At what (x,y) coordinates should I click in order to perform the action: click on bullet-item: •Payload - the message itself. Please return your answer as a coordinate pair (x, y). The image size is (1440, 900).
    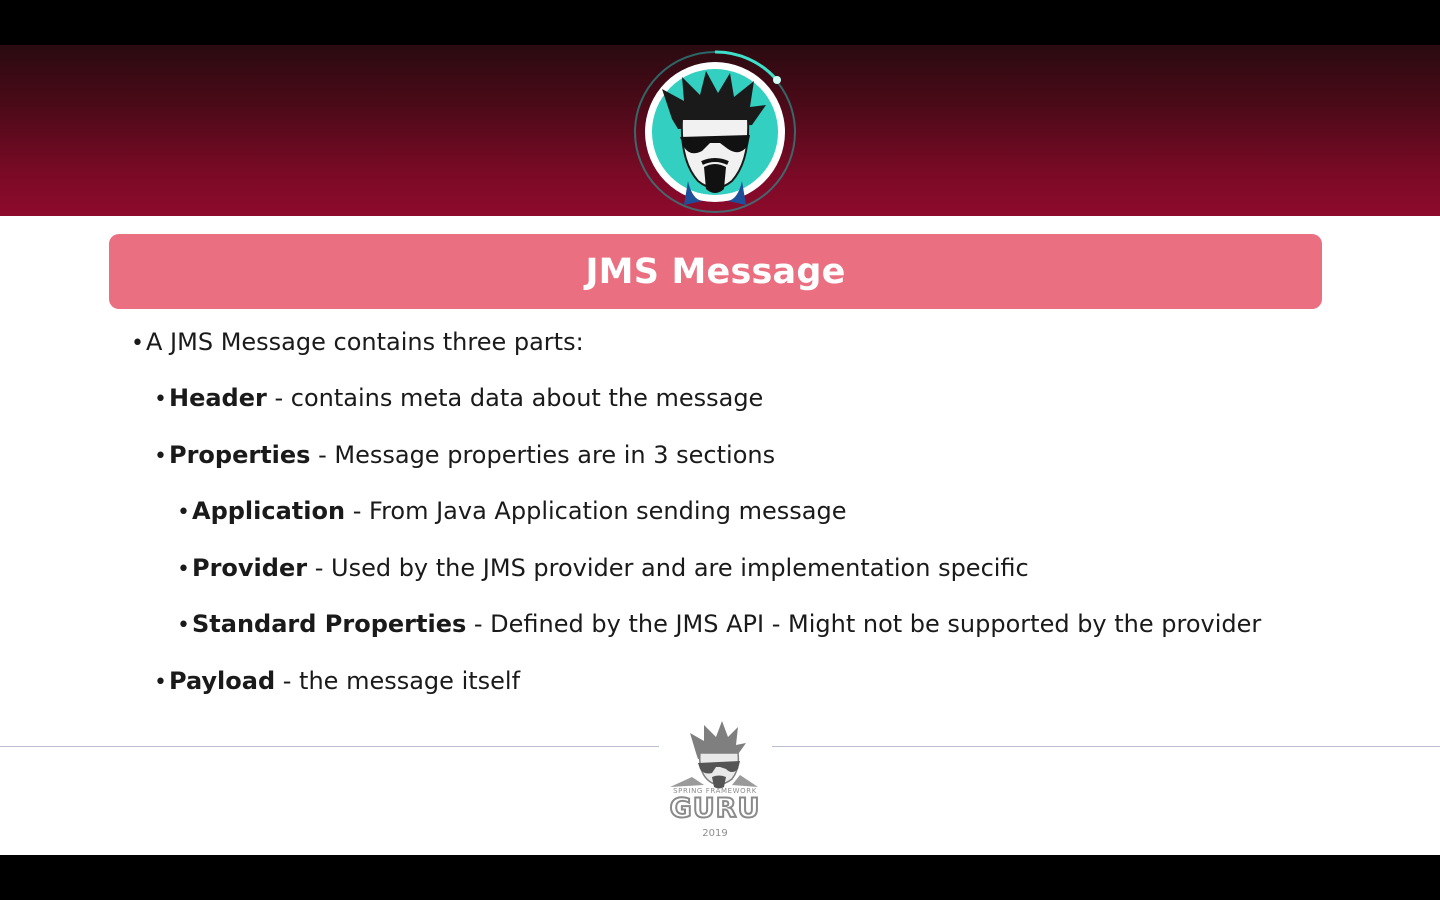
    Looking at the image, I should click on (337, 682).